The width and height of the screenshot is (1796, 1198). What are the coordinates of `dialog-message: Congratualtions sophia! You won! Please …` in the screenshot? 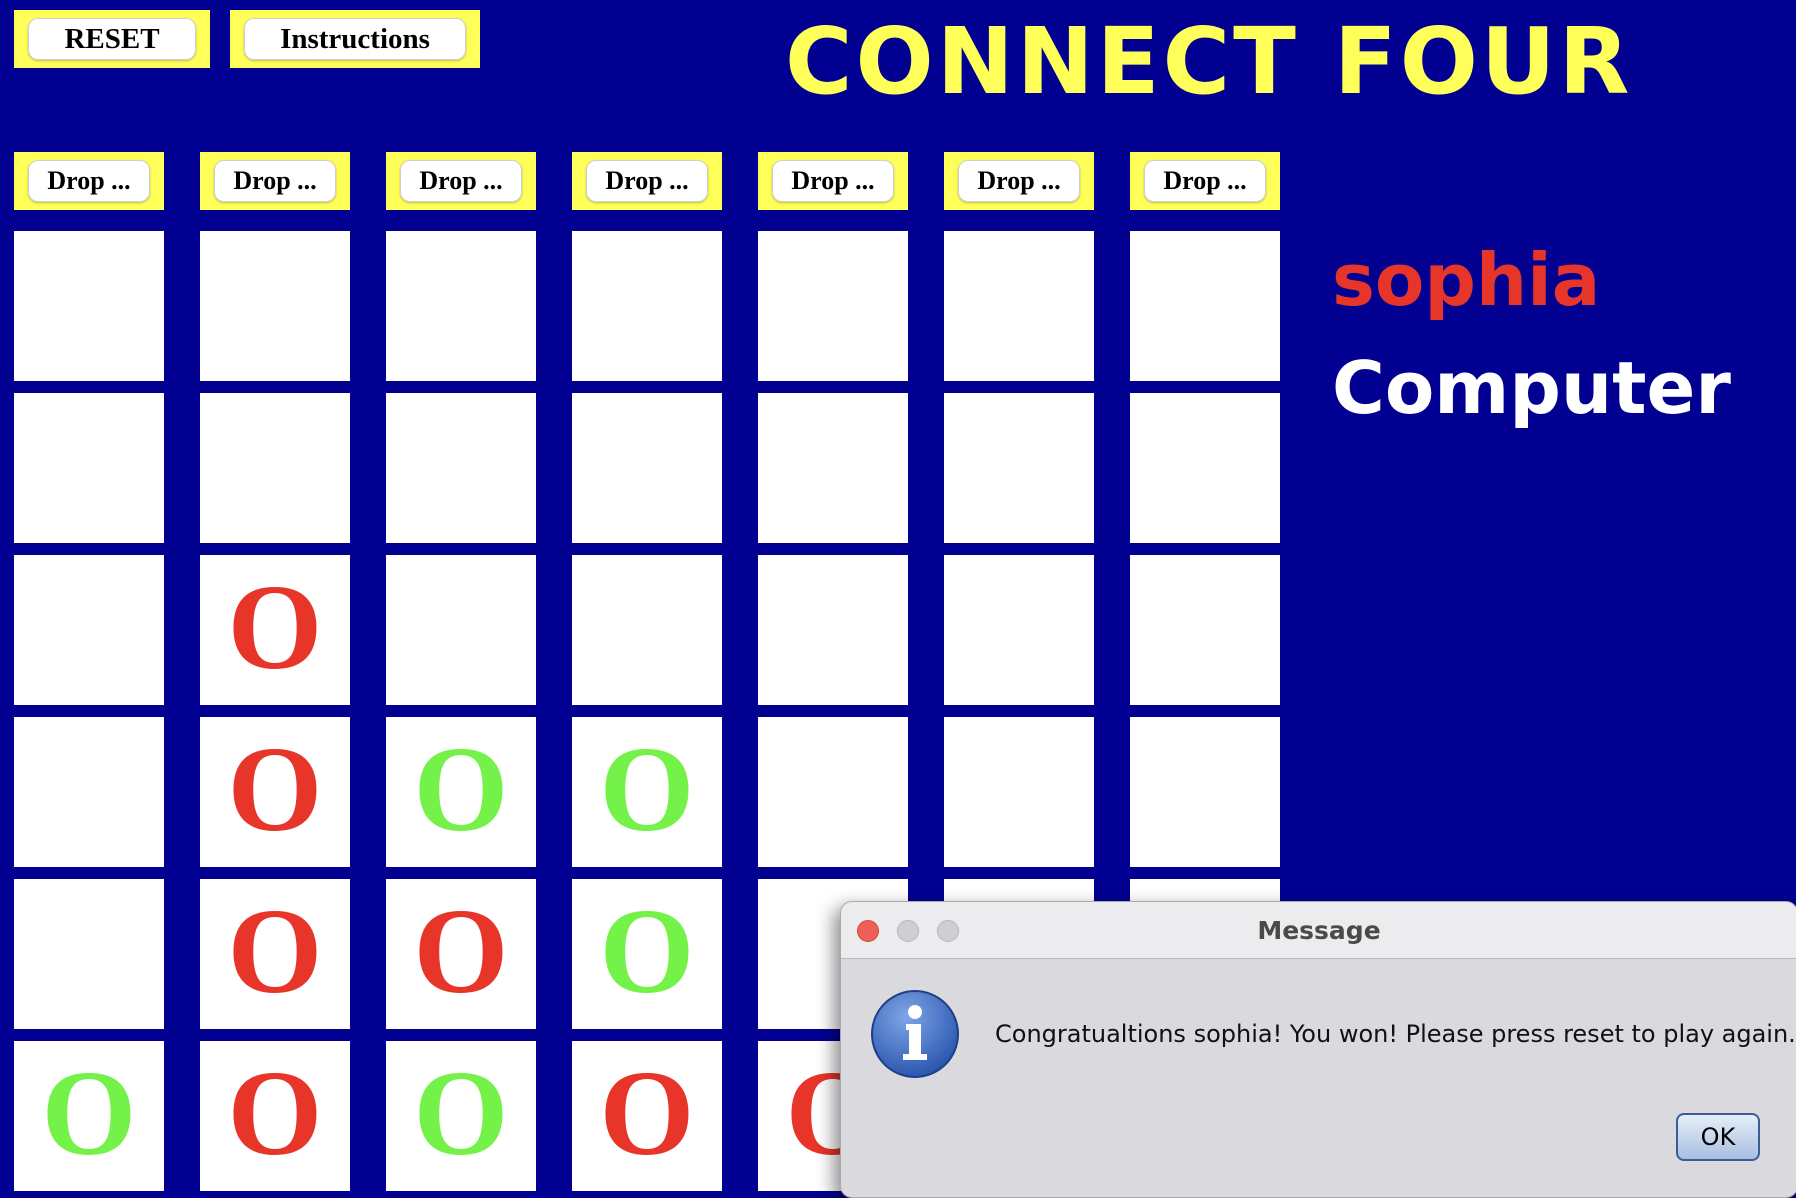 It's located at (1395, 1034).